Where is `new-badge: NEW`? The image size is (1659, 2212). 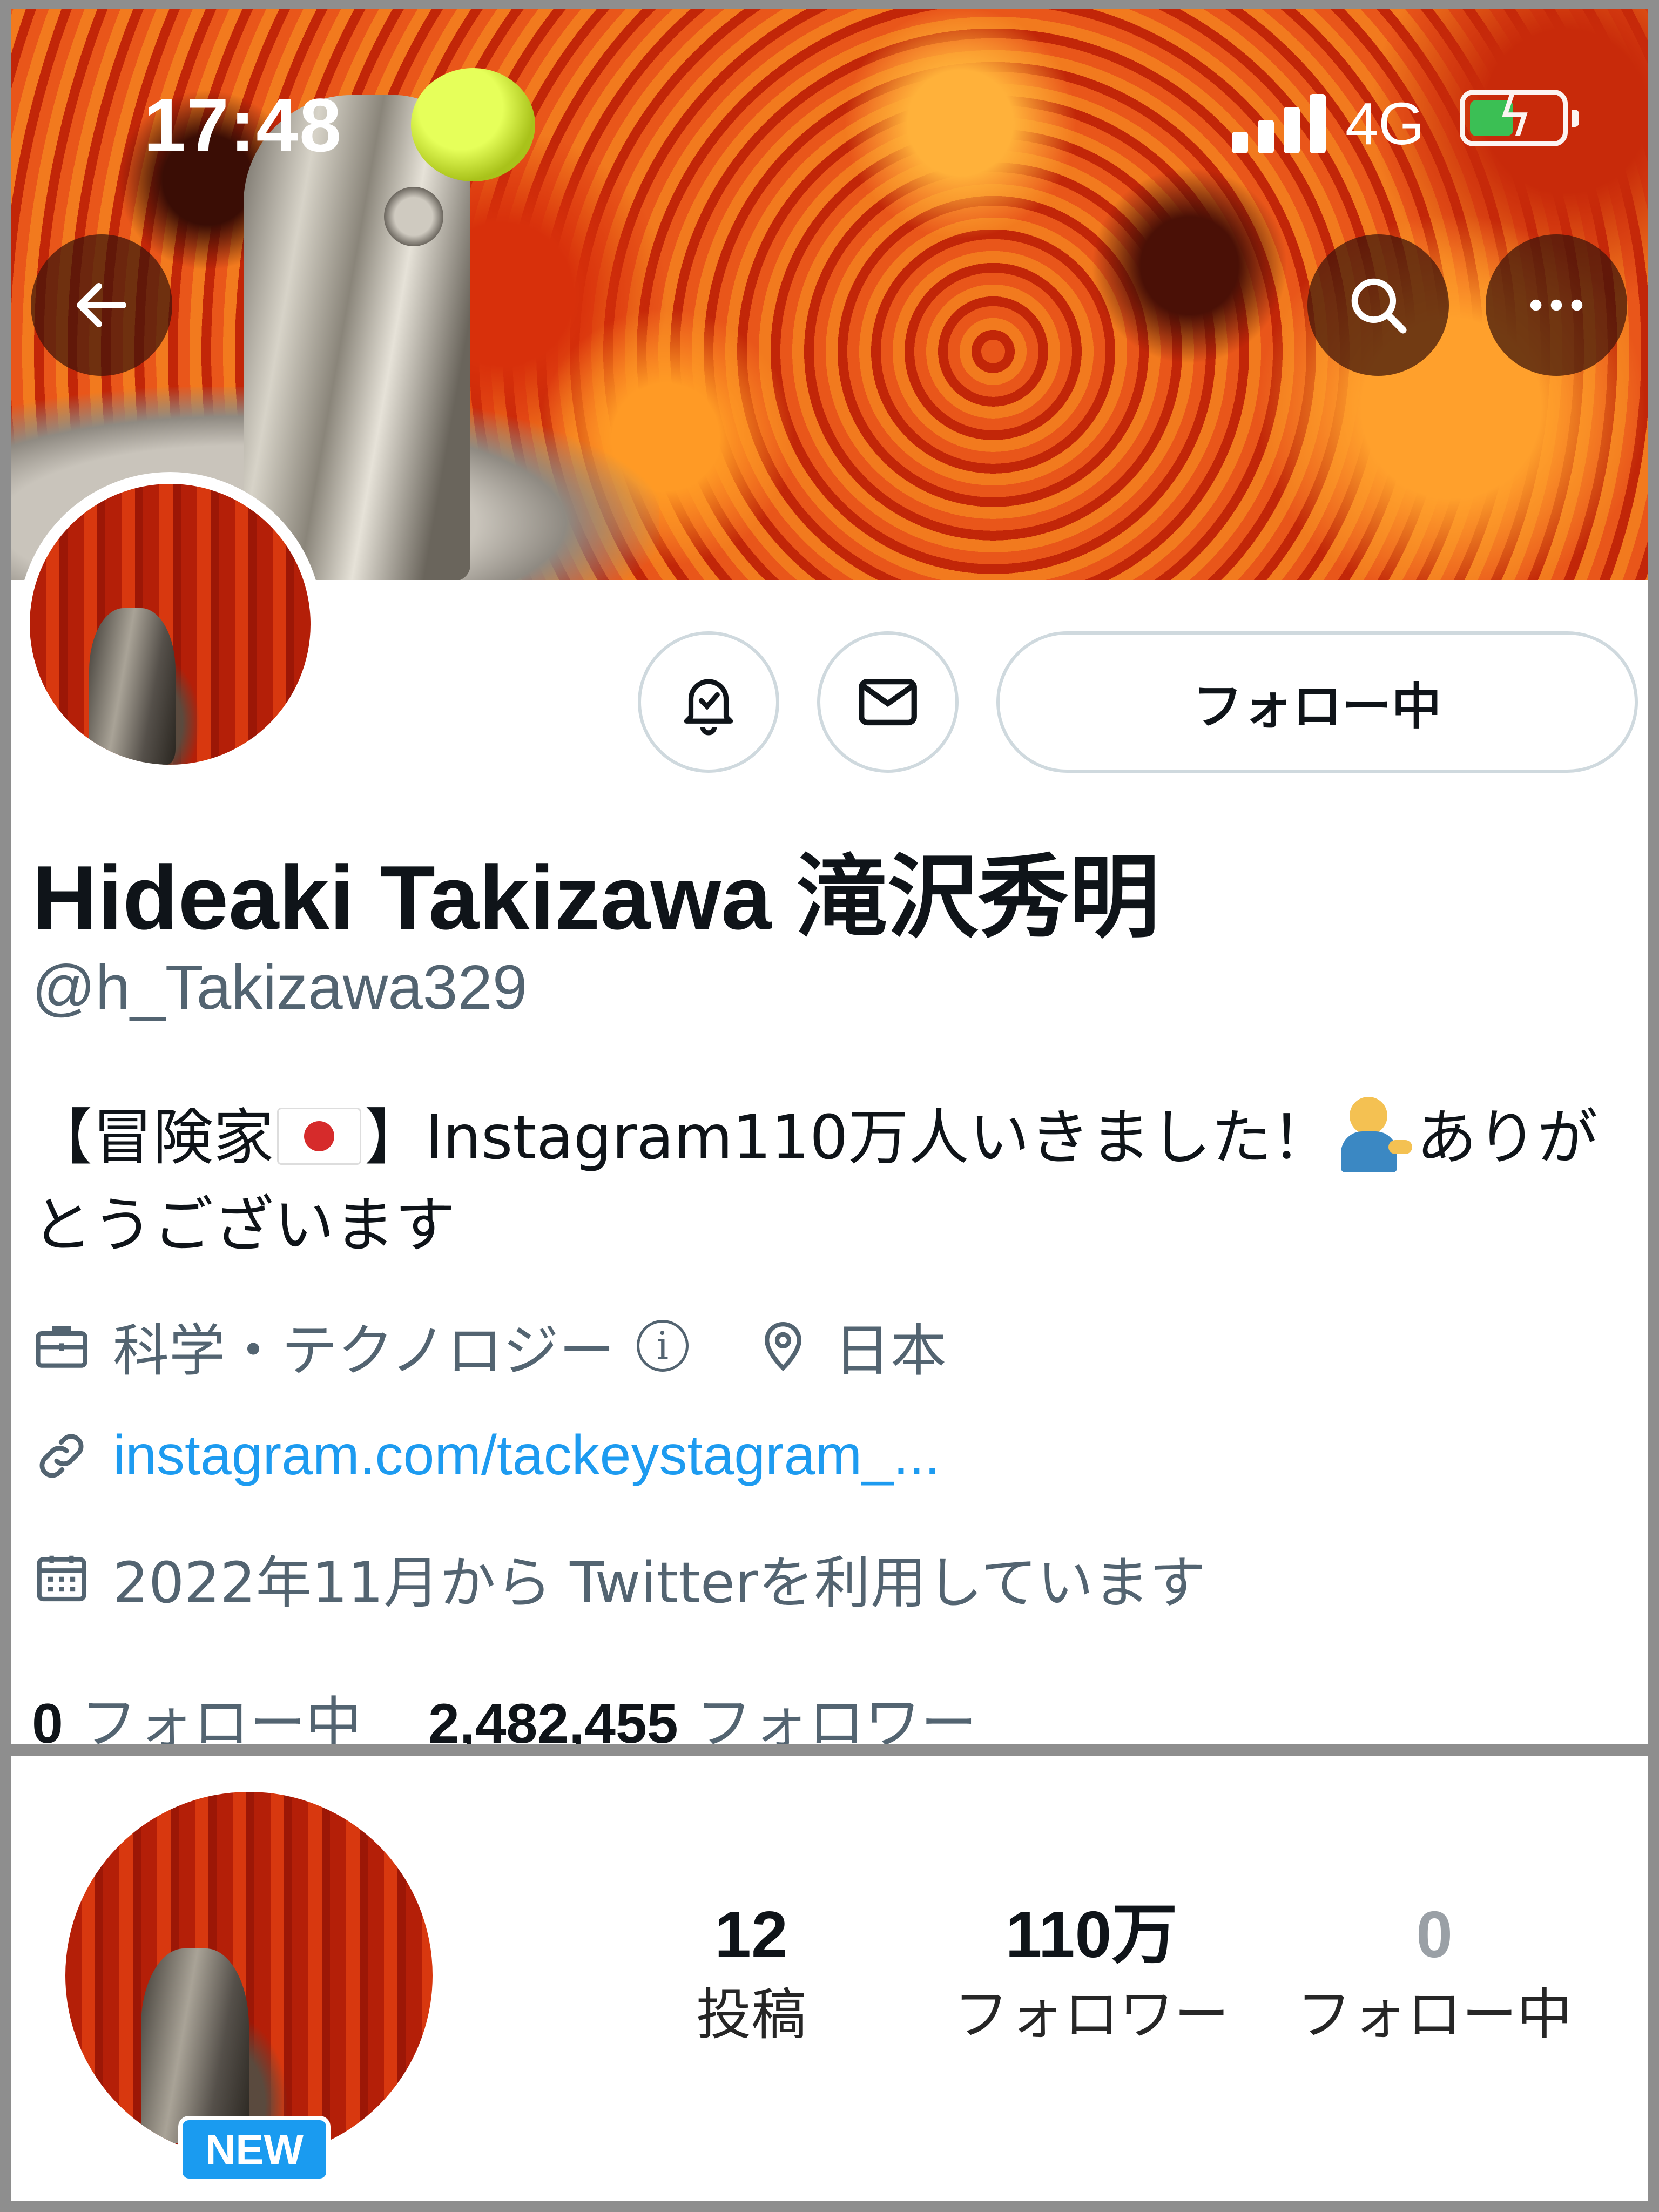
new-badge: NEW is located at coordinates (254, 2149).